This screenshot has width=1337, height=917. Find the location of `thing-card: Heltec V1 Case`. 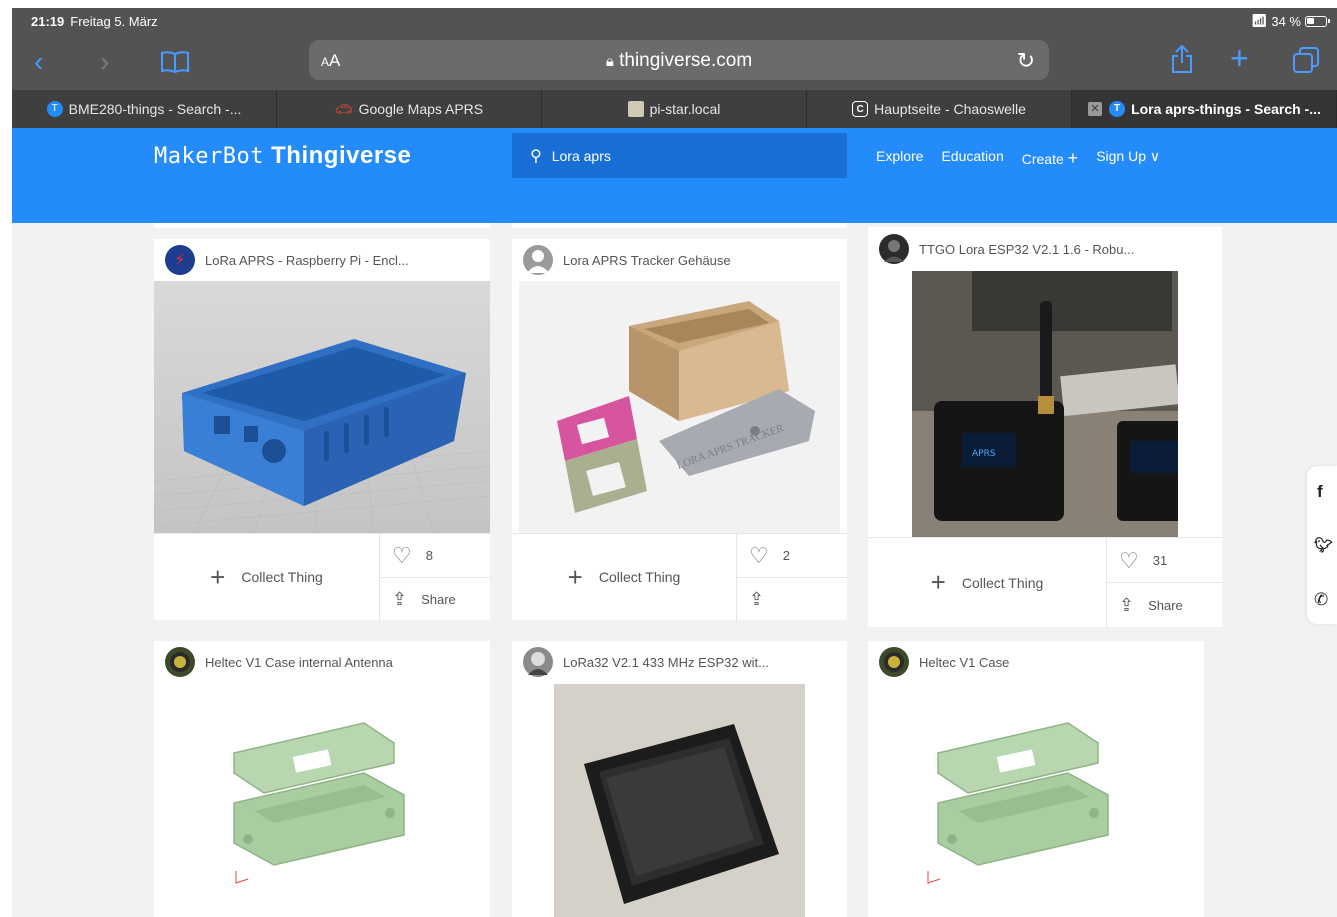

thing-card: Heltec V1 Case is located at coordinates (1036, 779).